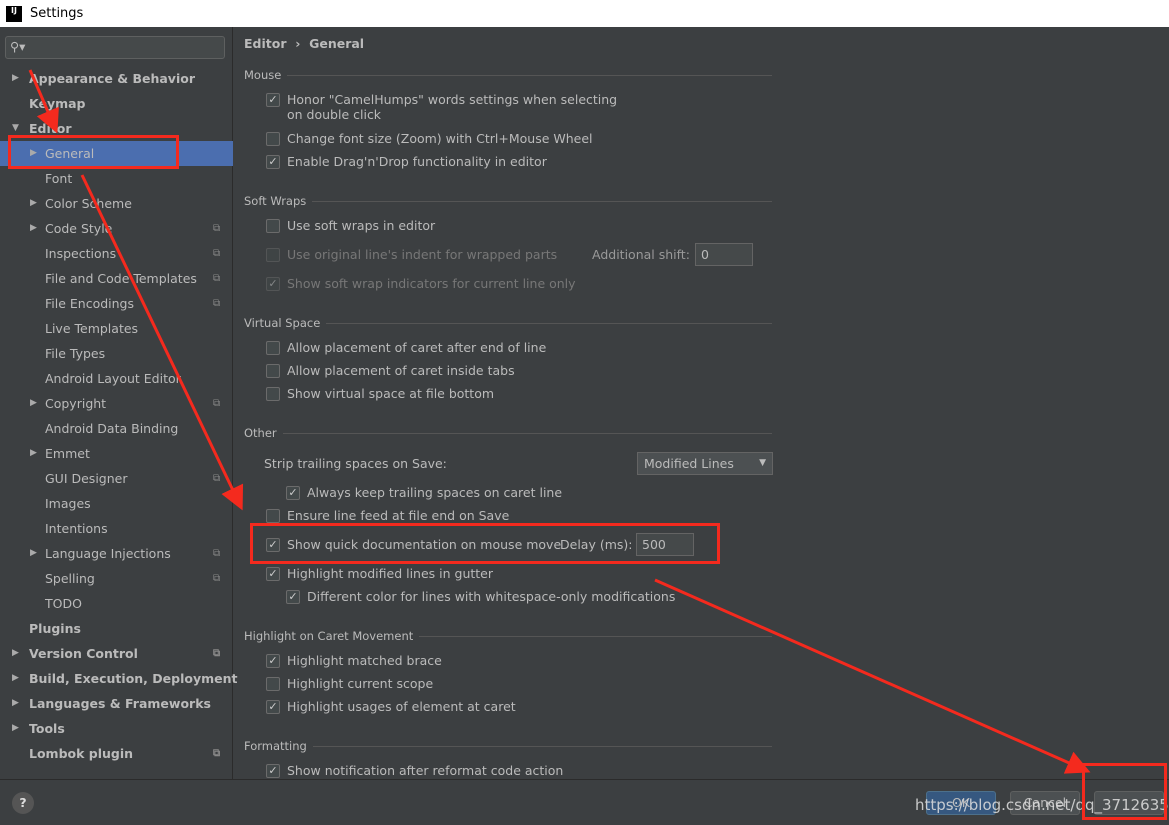 The image size is (1169, 825). Describe the element at coordinates (665, 544) in the screenshot. I see `delay-input: 500` at that location.